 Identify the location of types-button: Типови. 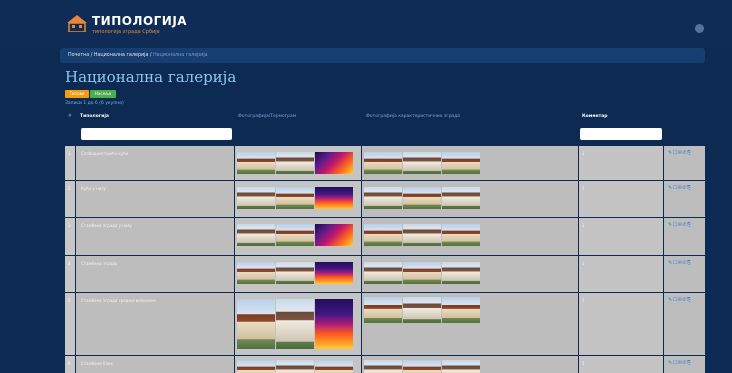
(77, 94).